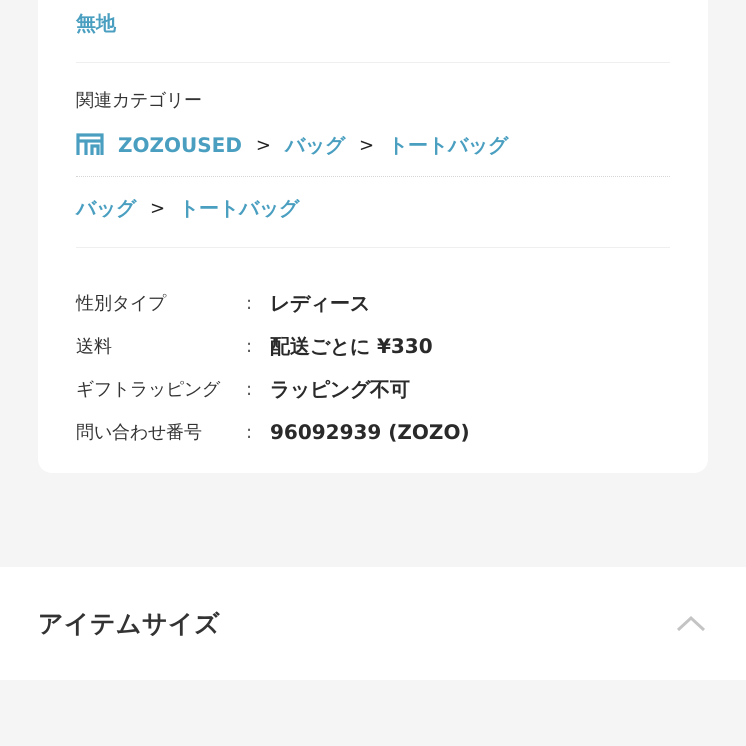  What do you see at coordinates (139, 101) in the screenshot?
I see `section-label: 関連カテゴリー` at bounding box center [139, 101].